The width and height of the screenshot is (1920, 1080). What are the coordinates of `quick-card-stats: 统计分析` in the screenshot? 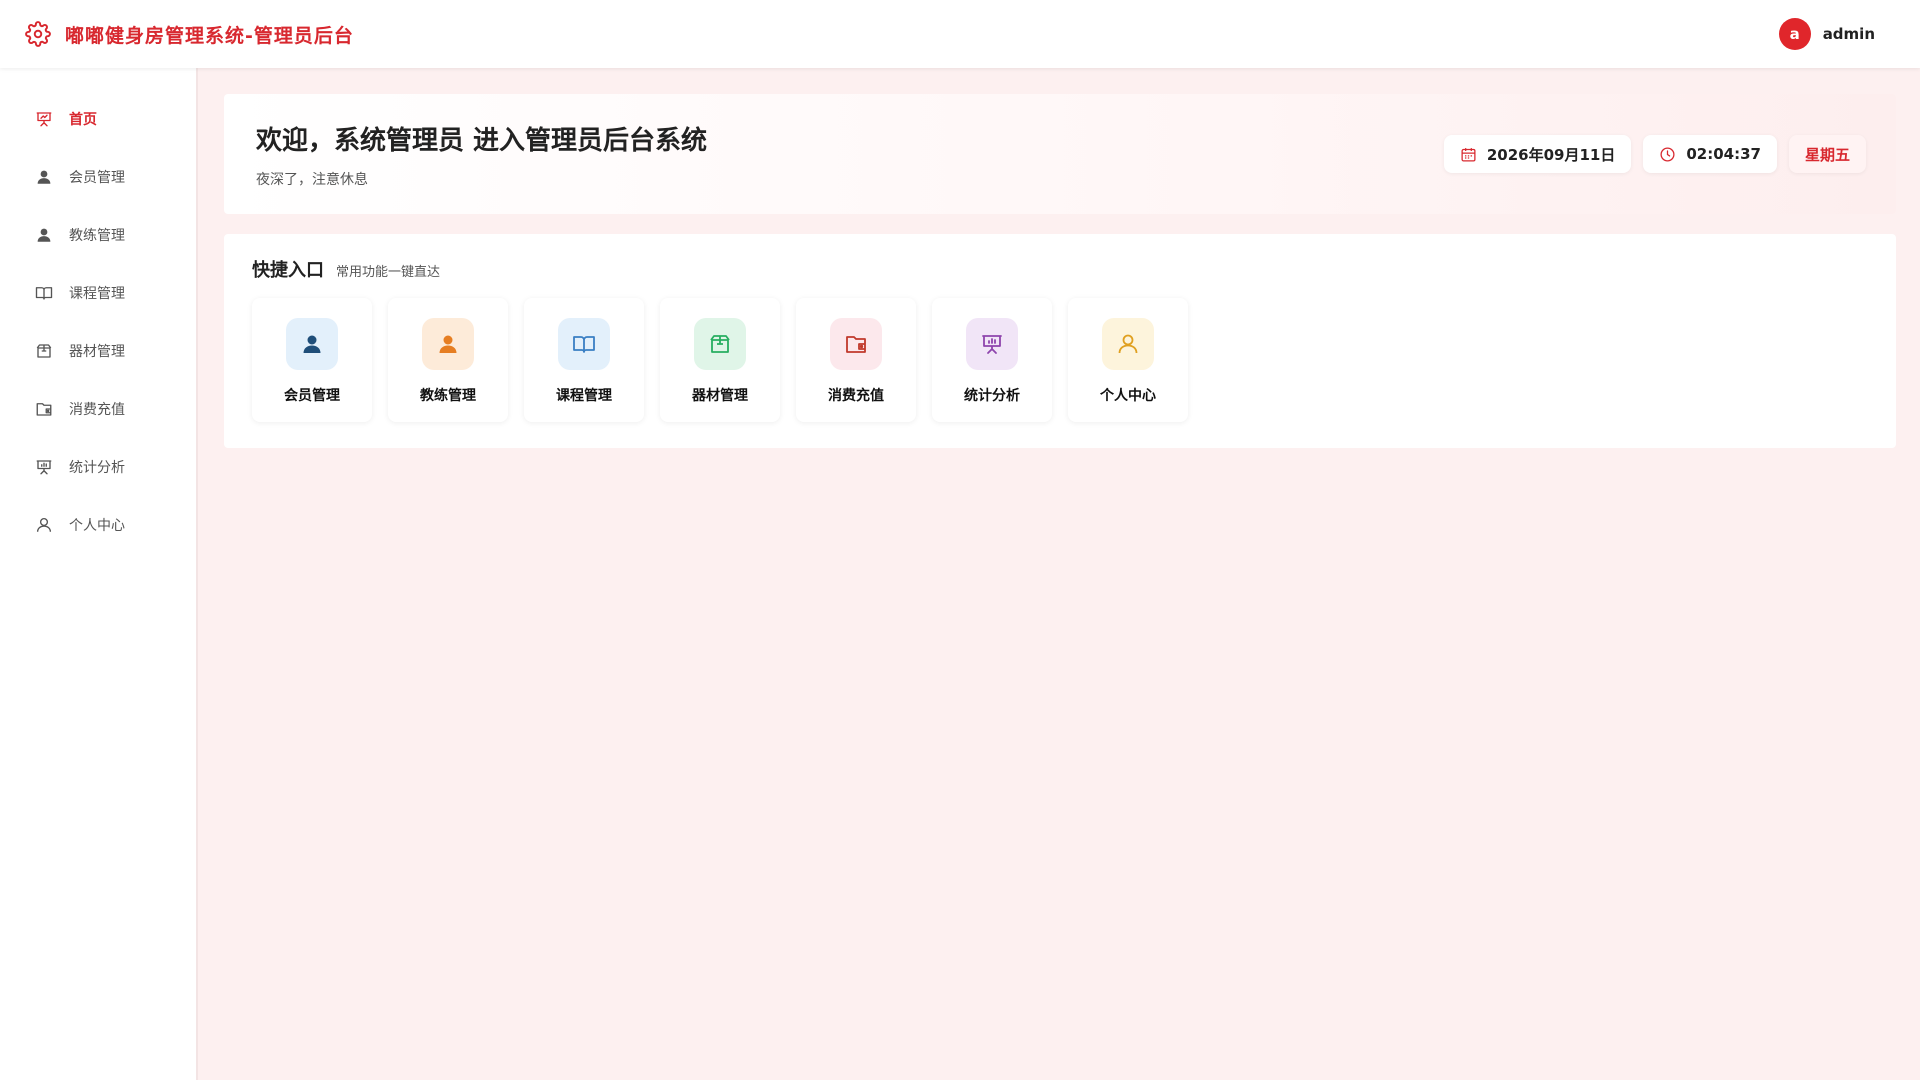 It's located at (992, 360).